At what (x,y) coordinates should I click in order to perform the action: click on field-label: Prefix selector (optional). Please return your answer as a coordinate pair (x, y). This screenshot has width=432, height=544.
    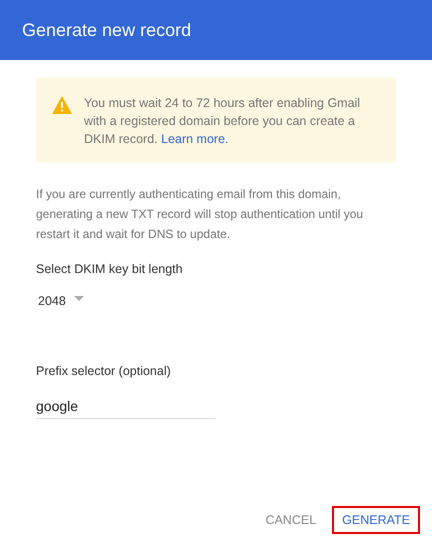
    Looking at the image, I should click on (104, 371).